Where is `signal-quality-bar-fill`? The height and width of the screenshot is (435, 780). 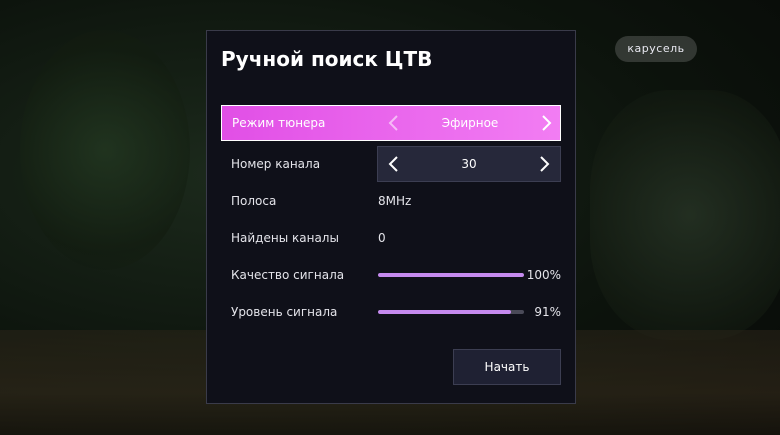 signal-quality-bar-fill is located at coordinates (451, 275).